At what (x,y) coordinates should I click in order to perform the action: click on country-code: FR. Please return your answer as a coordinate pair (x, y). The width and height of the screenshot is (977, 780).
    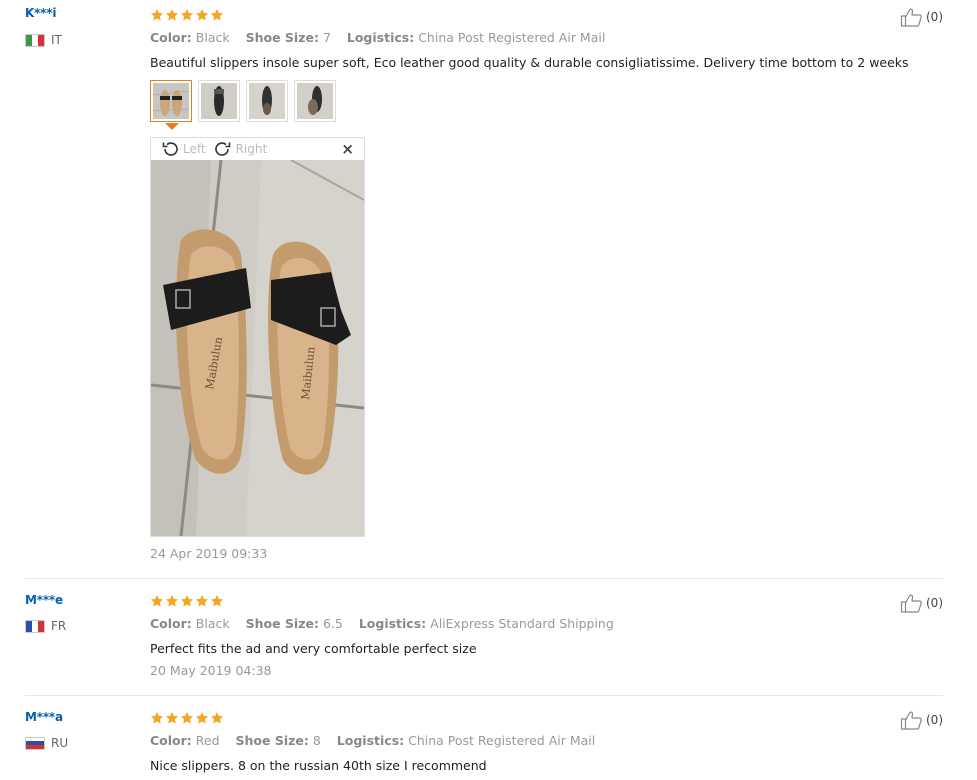
    Looking at the image, I should click on (59, 626).